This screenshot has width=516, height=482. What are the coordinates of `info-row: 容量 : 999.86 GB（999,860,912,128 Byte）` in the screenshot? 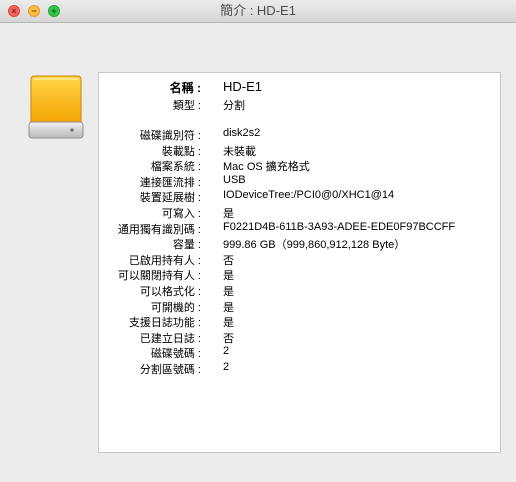 It's located at (299, 243).